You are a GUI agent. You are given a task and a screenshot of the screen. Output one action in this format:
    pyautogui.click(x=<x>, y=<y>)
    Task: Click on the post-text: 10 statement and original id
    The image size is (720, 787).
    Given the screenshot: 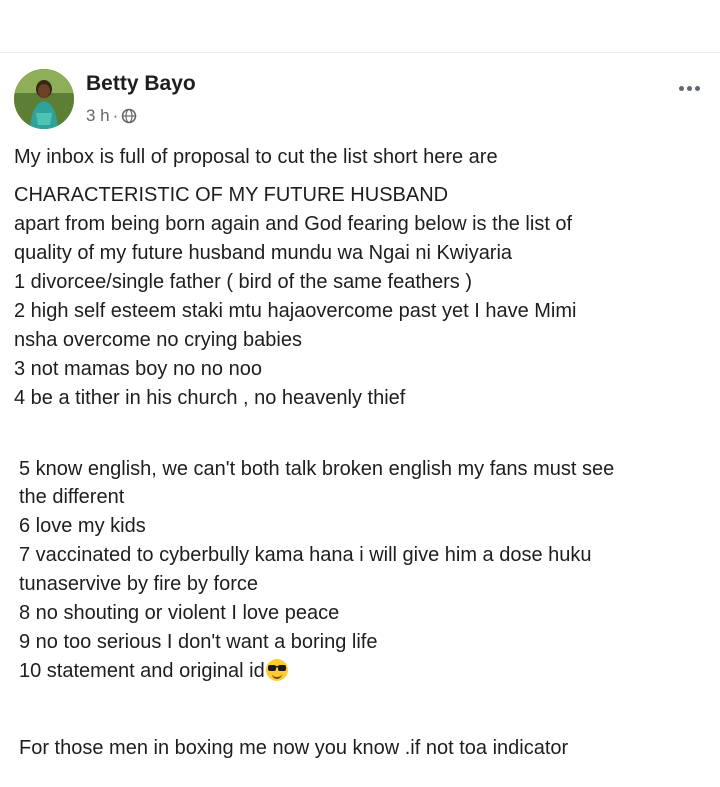 What is the action you would take?
    pyautogui.click(x=142, y=671)
    